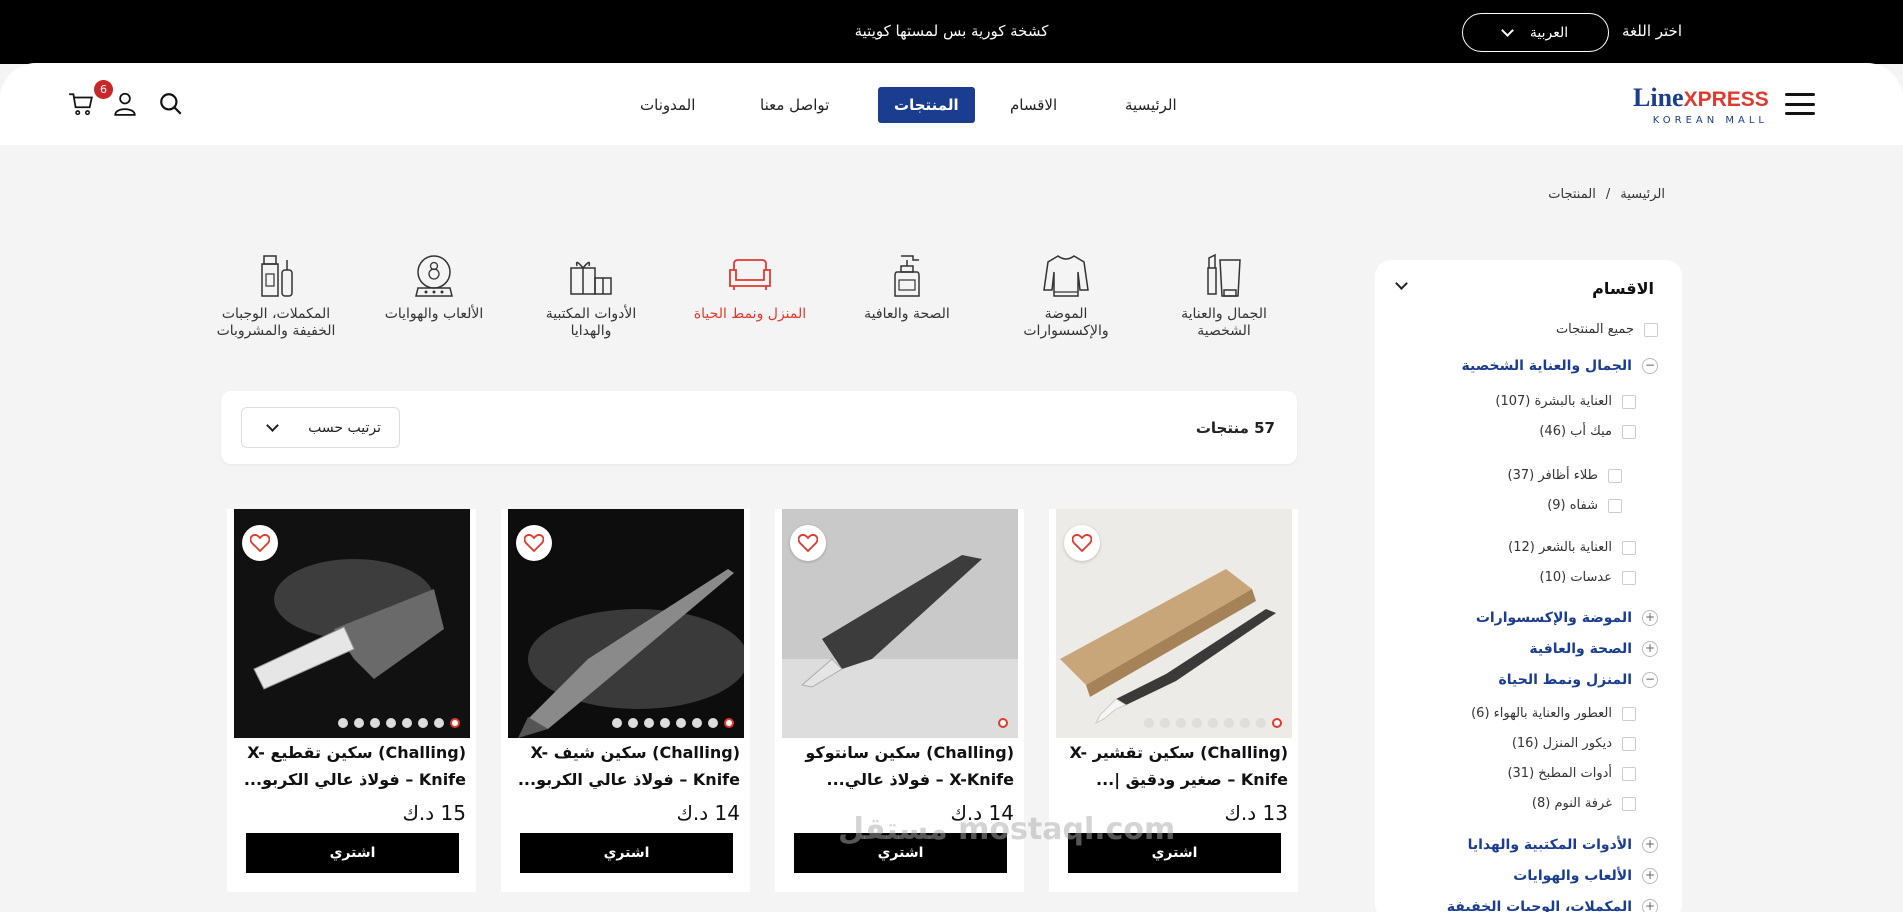  I want to click on category-fashion: + الموضة والإكسسوارات, so click(1567, 618).